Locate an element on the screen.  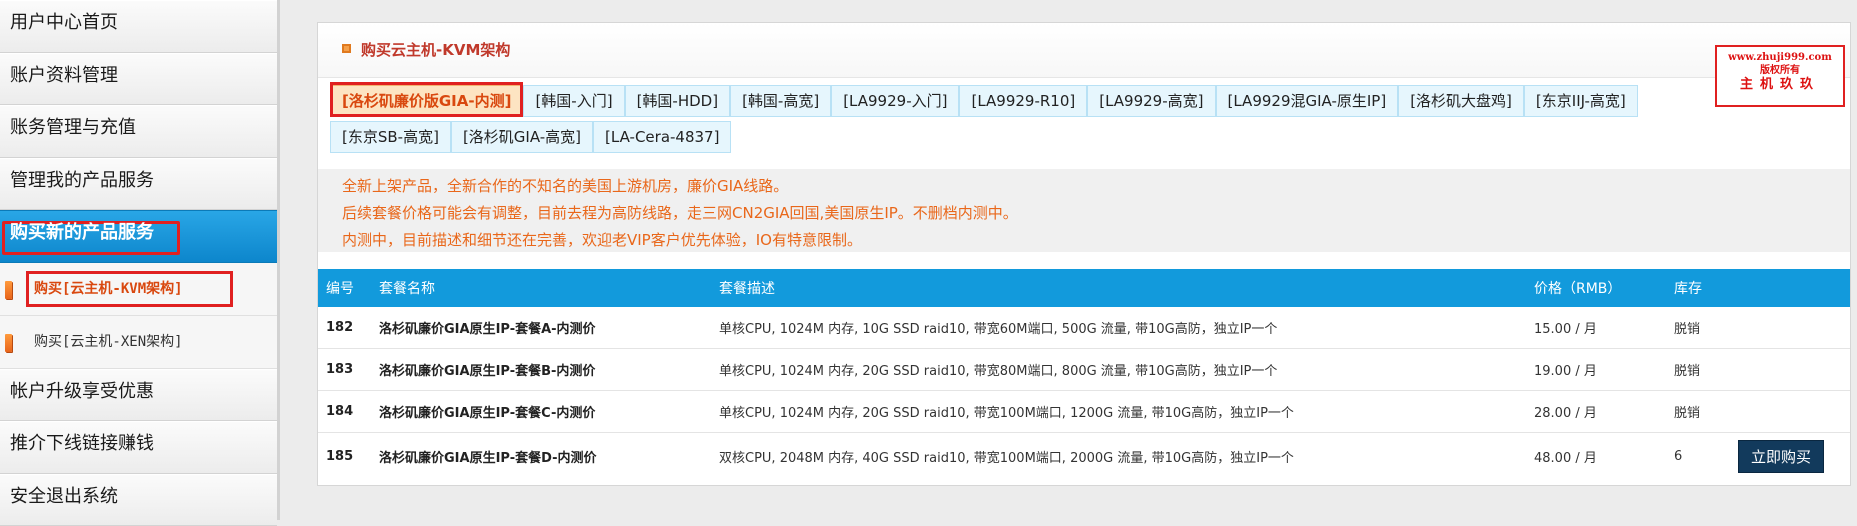
sidebar-item-label: 用户中心首页 is located at coordinates (64, 22).